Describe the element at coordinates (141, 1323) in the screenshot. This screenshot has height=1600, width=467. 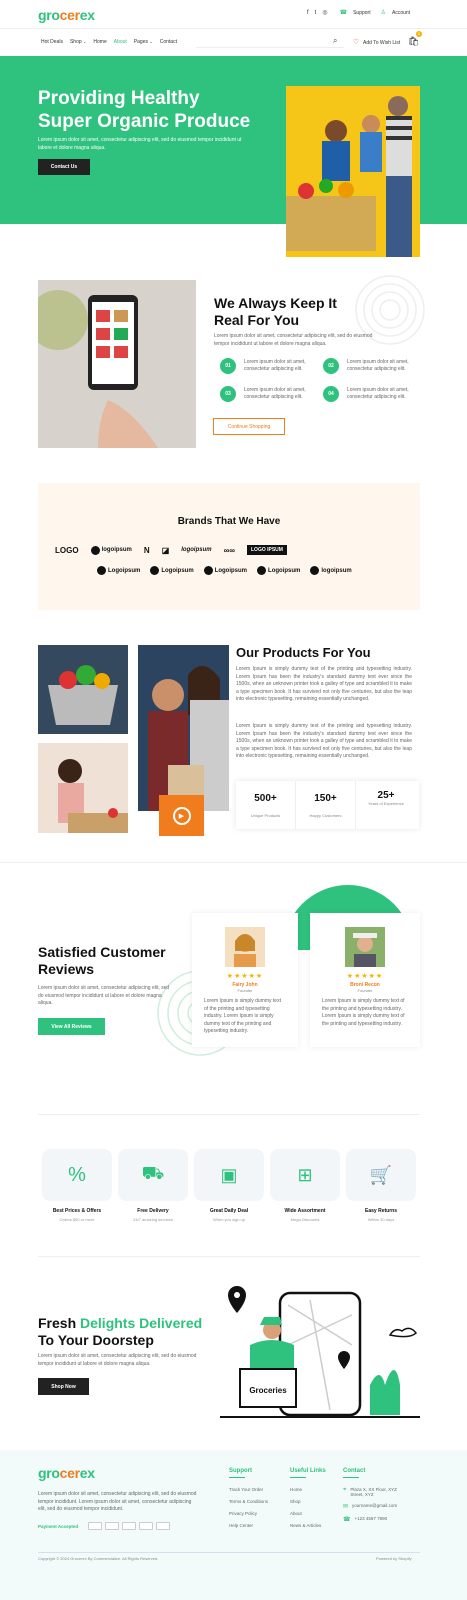
I see `delivery-title-part2: Delights Delivered` at that location.